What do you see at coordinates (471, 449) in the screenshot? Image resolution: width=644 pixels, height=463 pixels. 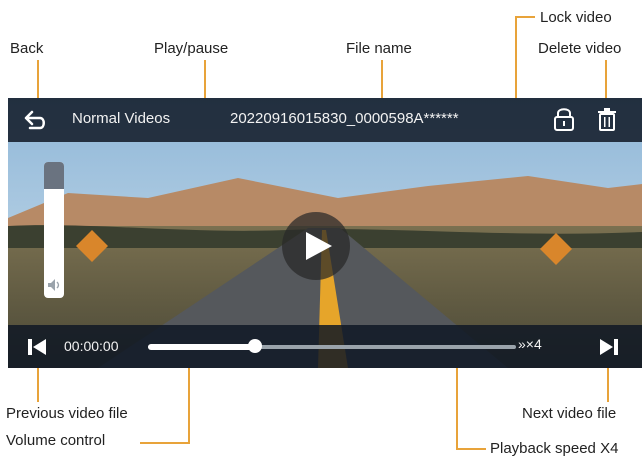 I see `leader-line-speed-h2` at bounding box center [471, 449].